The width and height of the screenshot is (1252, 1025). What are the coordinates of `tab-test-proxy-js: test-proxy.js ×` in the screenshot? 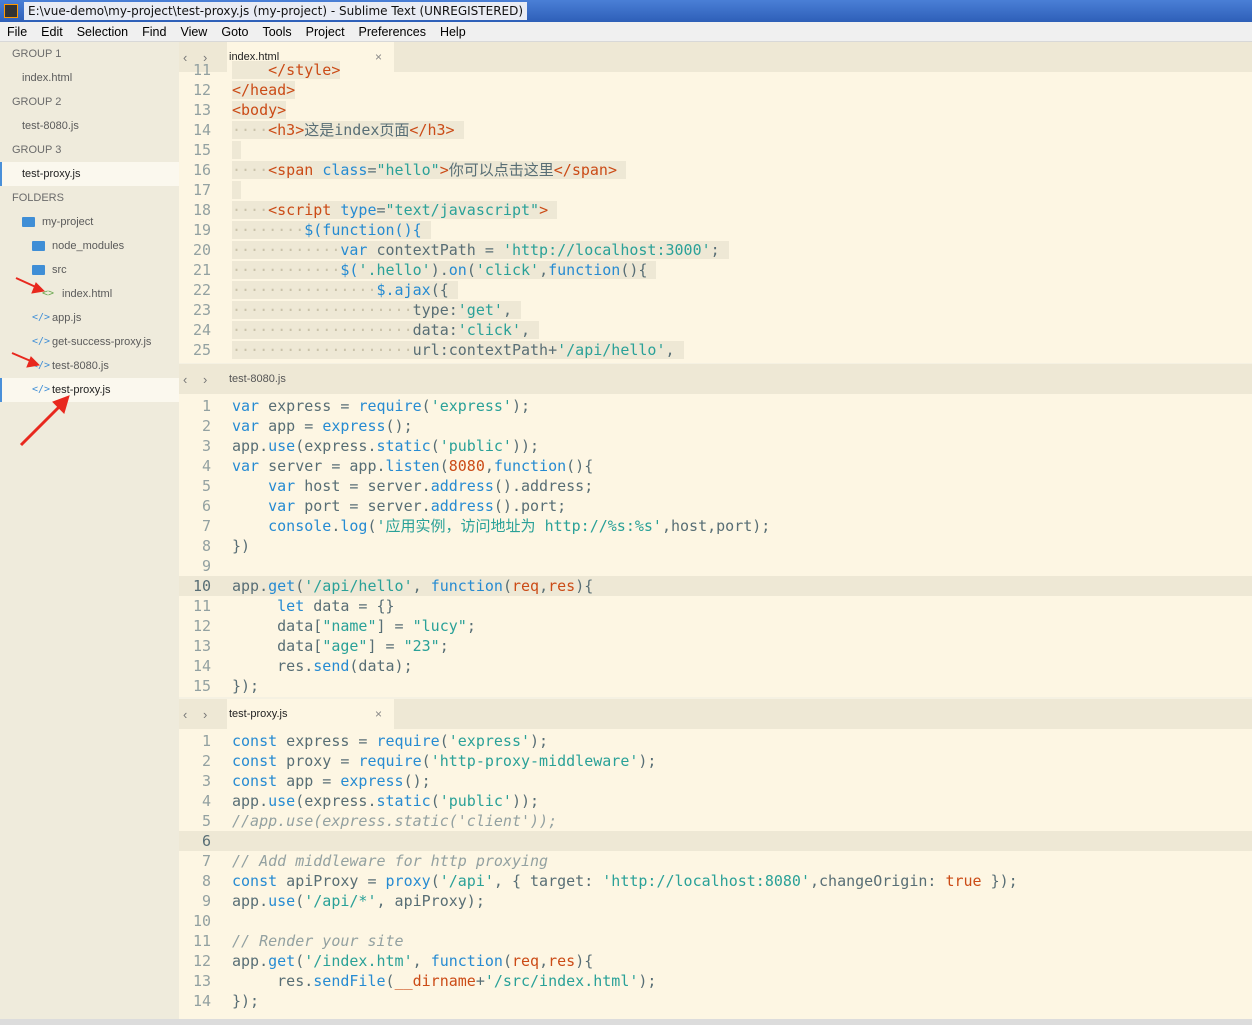 It's located at (310, 714).